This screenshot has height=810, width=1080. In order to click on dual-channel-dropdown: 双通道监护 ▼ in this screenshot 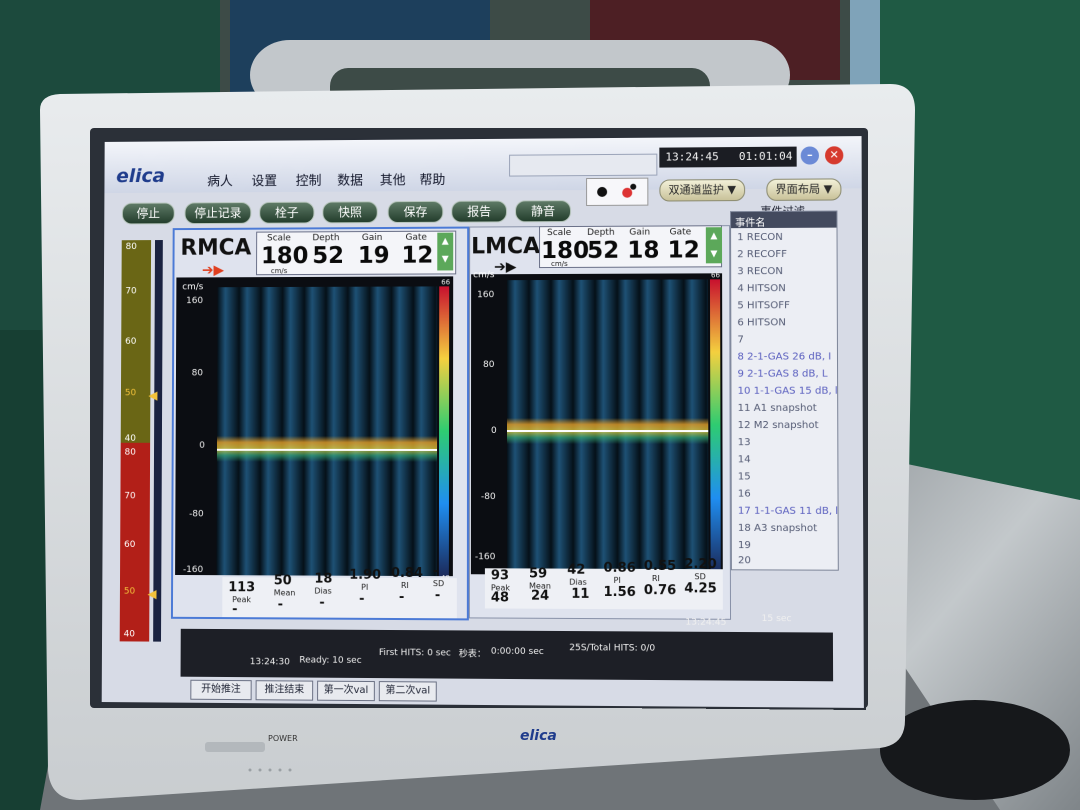, I will do `click(702, 190)`.